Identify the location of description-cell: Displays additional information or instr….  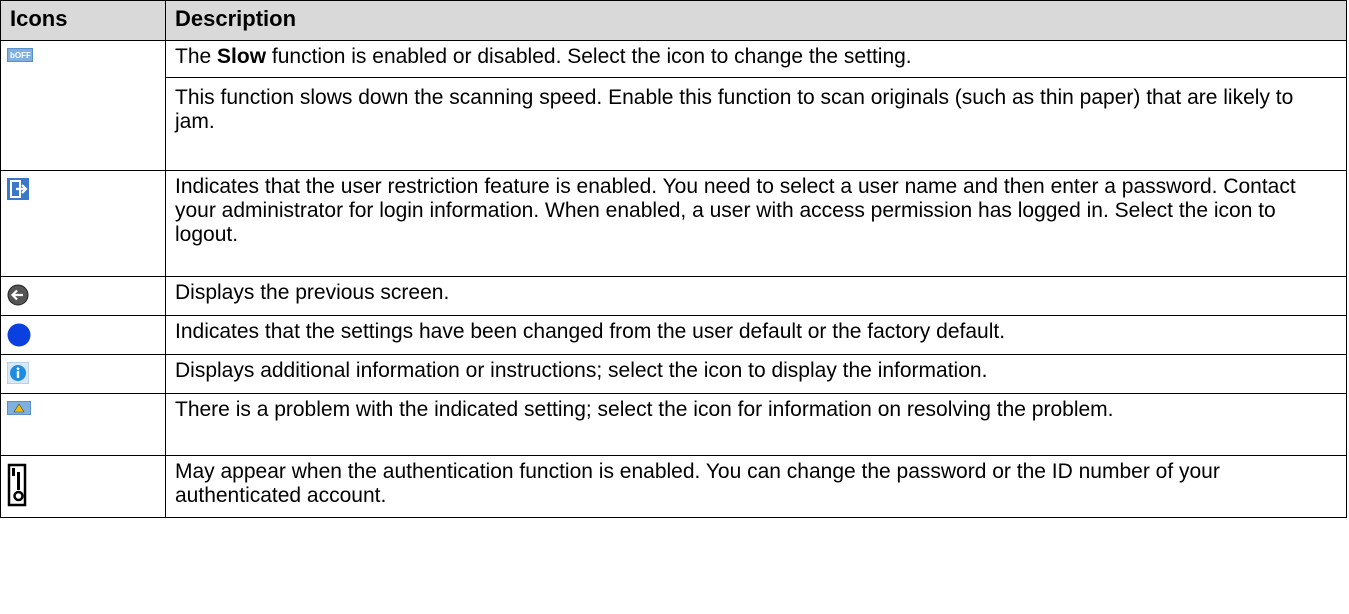
(756, 374).